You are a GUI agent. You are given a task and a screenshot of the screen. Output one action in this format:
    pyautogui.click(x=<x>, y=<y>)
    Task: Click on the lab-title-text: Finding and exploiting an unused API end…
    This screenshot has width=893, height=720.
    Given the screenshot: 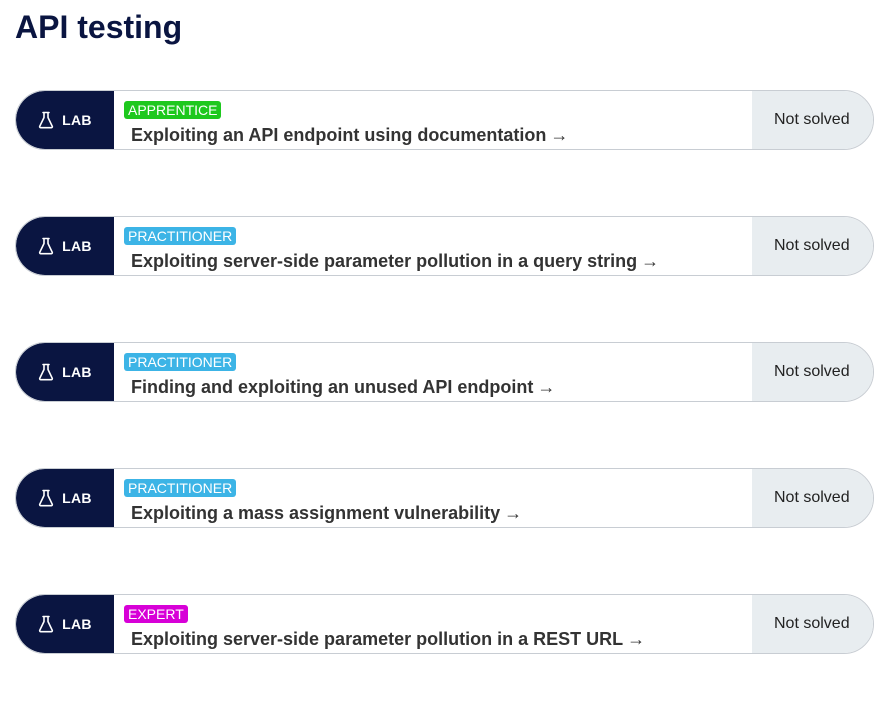 What is the action you would take?
    pyautogui.click(x=332, y=387)
    